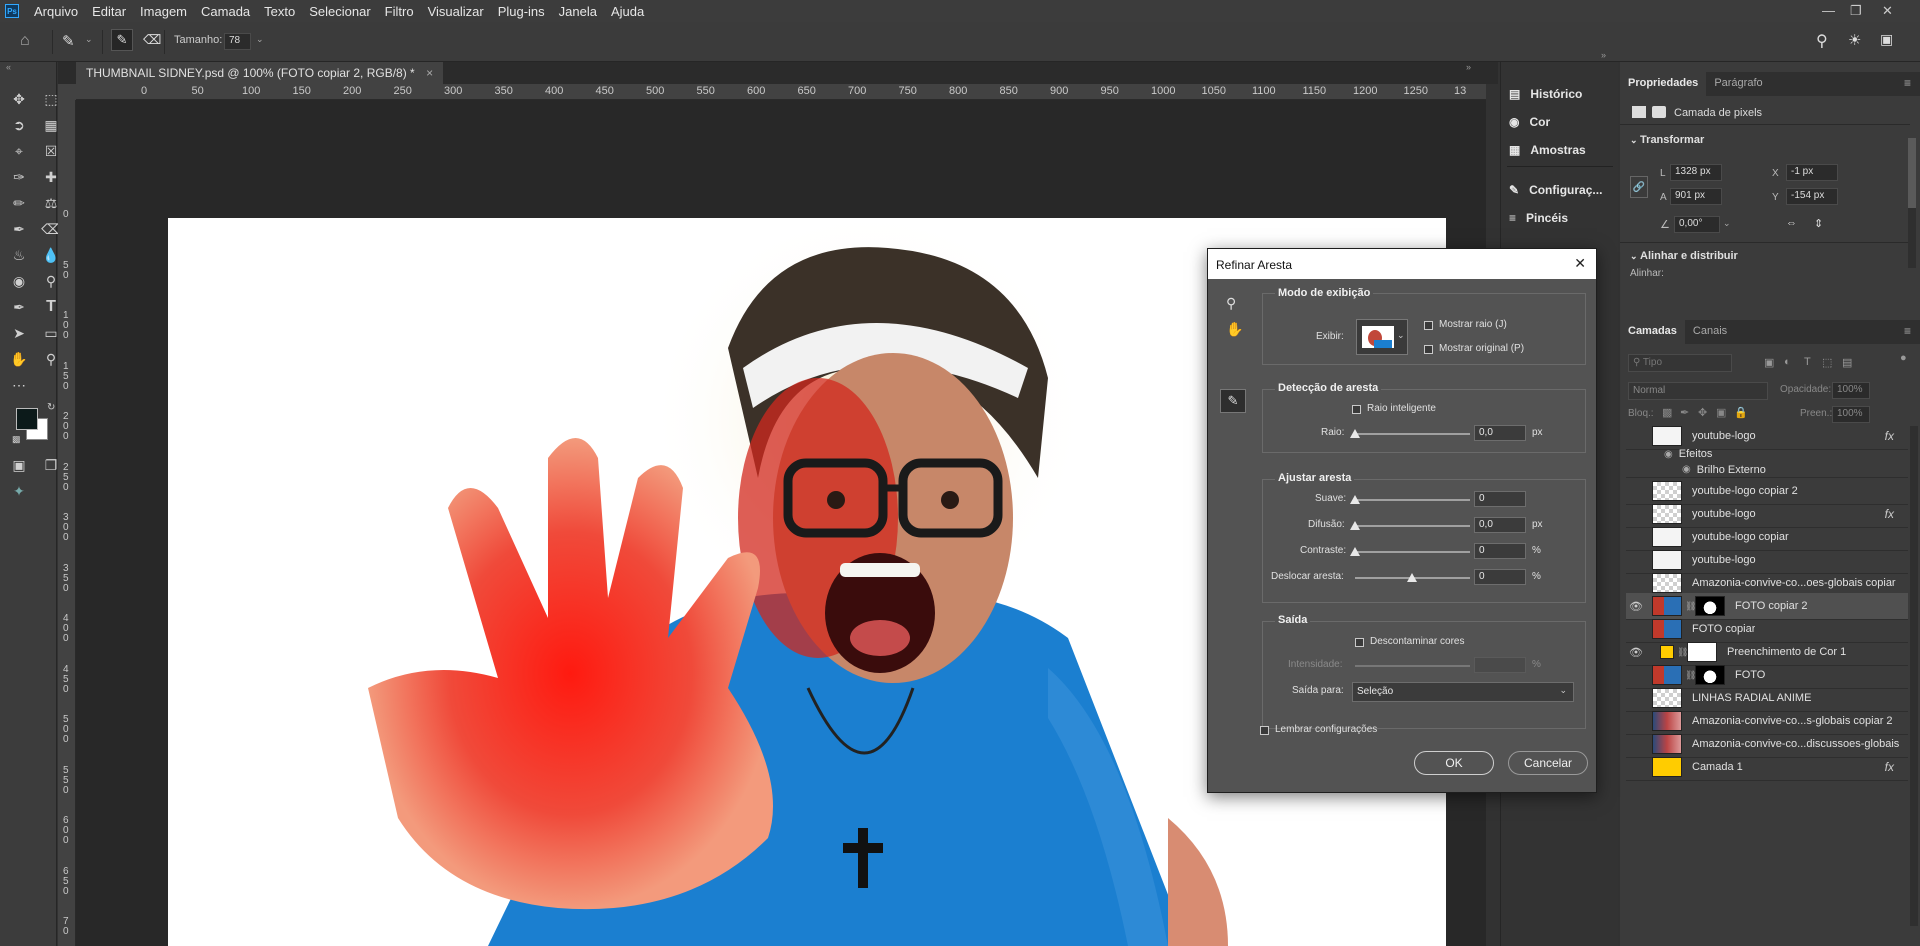  What do you see at coordinates (1412, 526) in the screenshot?
I see `feather-slider` at bounding box center [1412, 526].